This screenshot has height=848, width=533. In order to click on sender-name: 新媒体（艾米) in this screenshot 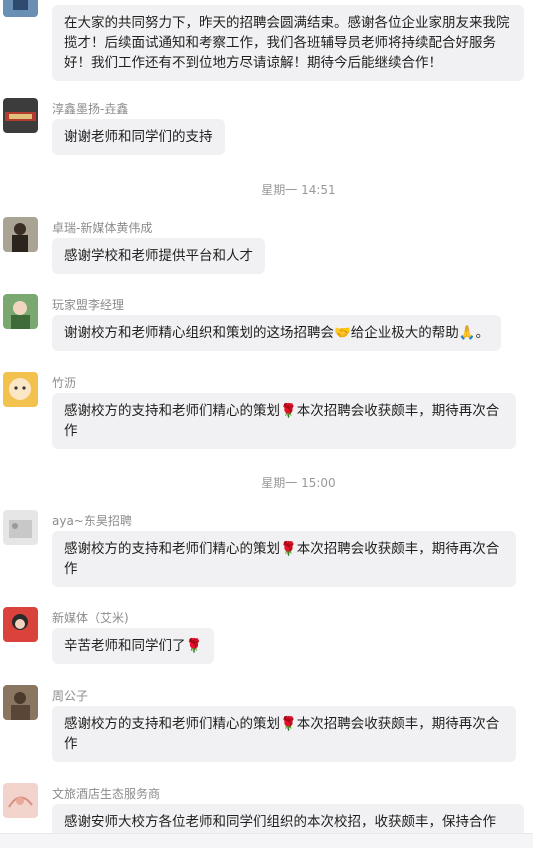, I will do `click(90, 618)`.